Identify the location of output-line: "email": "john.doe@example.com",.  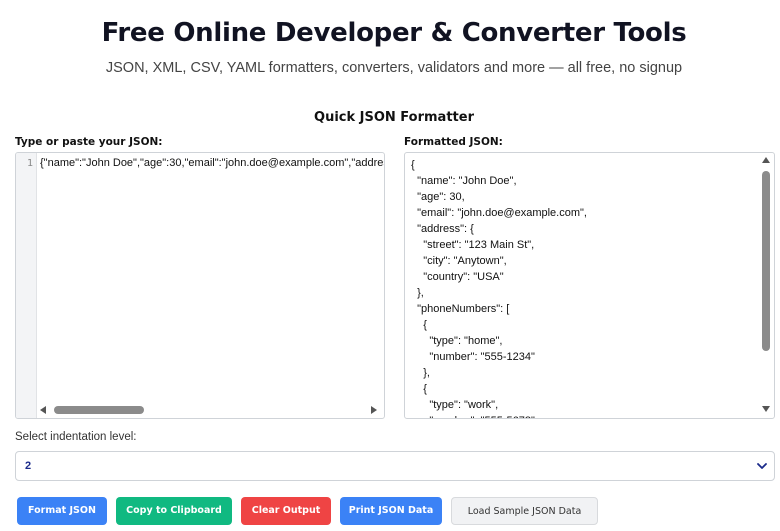
(499, 213).